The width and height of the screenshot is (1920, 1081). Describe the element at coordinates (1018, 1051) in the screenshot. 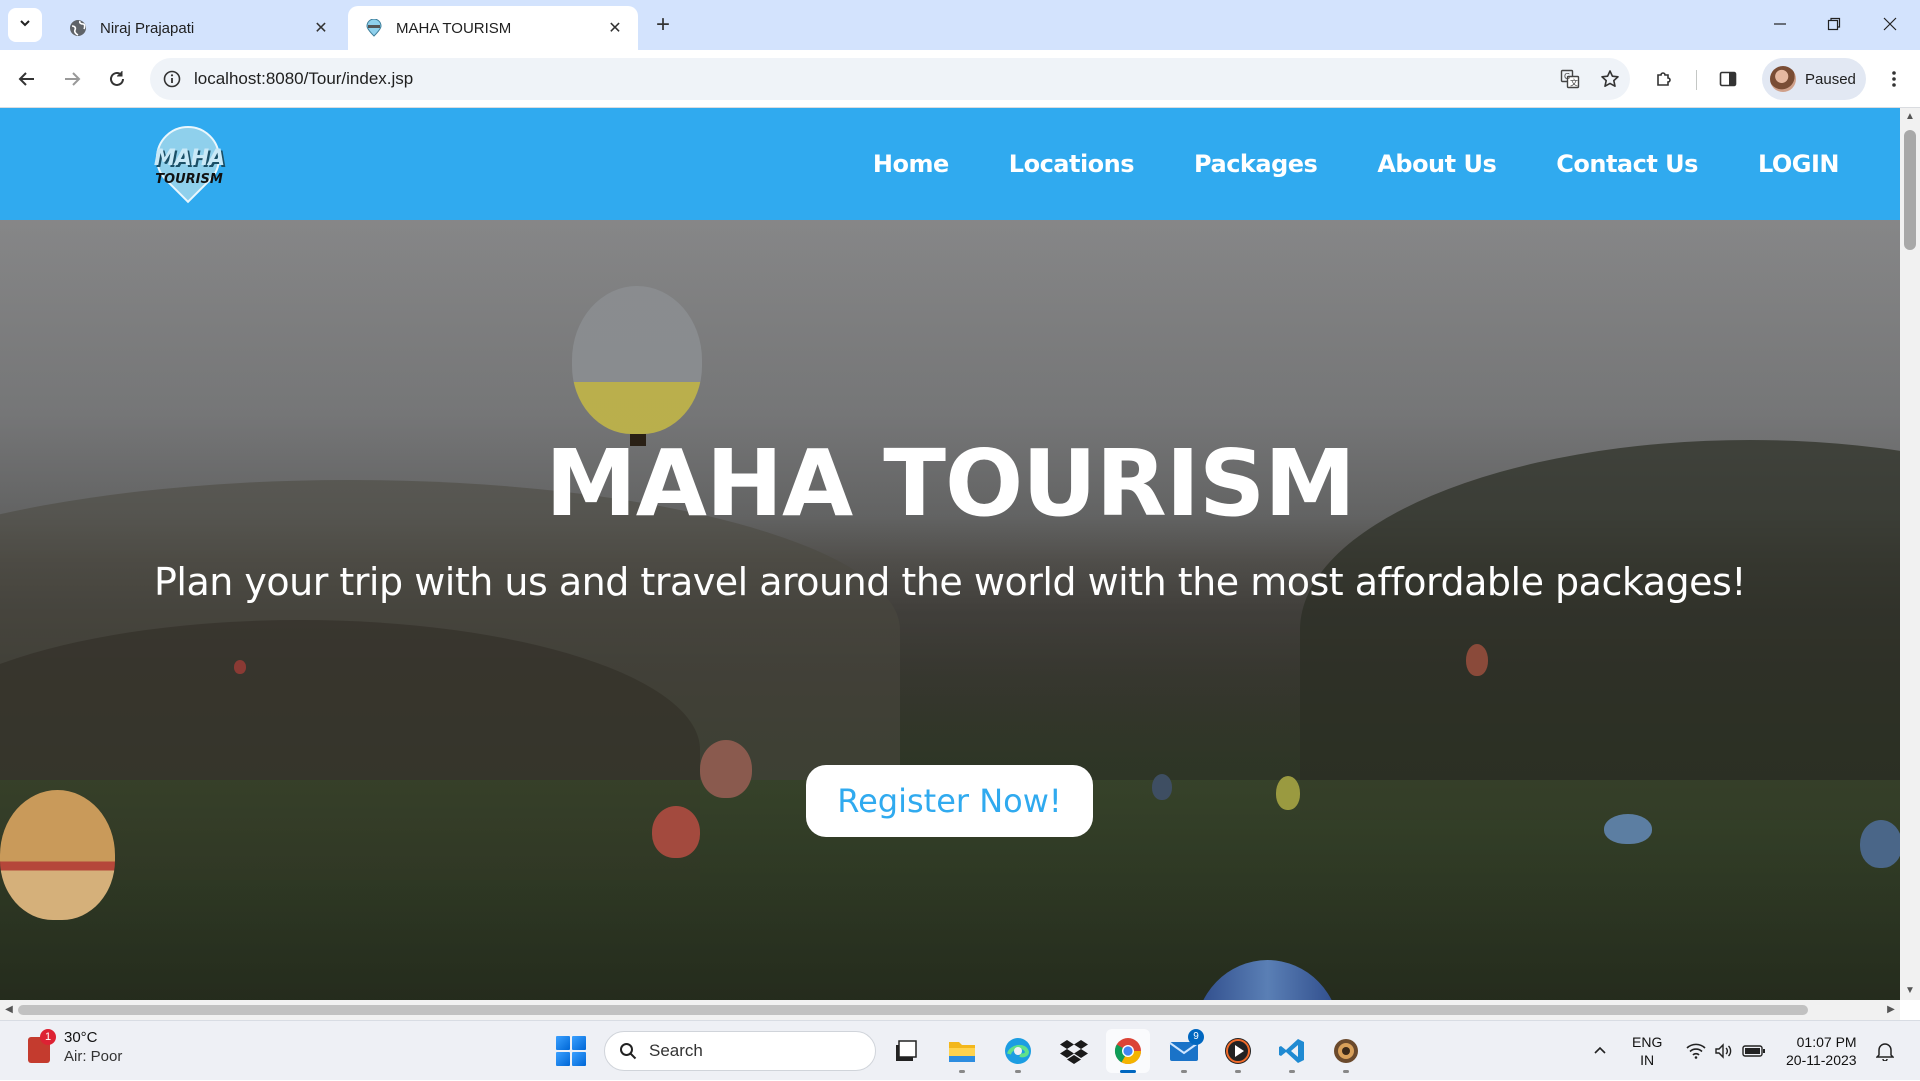

I see `edge-browser-button` at that location.